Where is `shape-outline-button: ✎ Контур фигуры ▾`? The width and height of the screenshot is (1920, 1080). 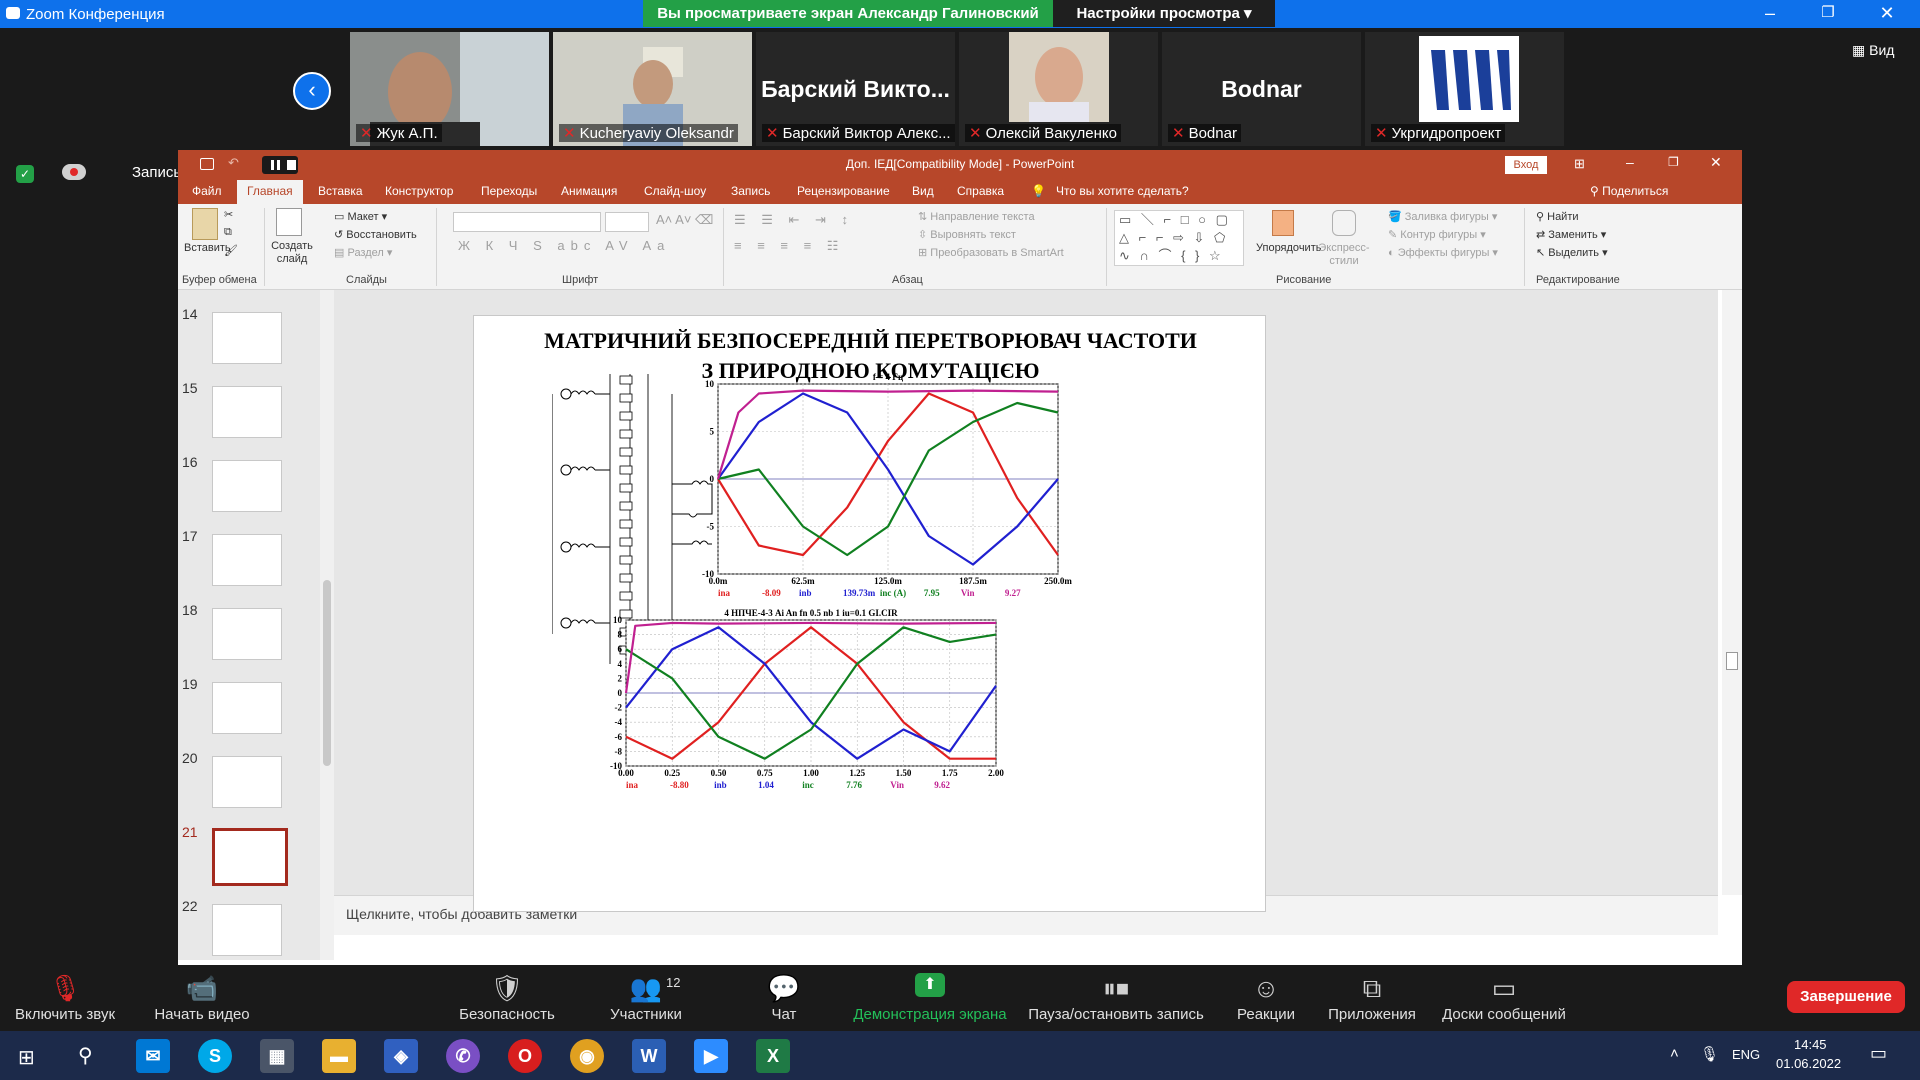
shape-outline-button: ✎ Контур фигуры ▾ is located at coordinates (1437, 234).